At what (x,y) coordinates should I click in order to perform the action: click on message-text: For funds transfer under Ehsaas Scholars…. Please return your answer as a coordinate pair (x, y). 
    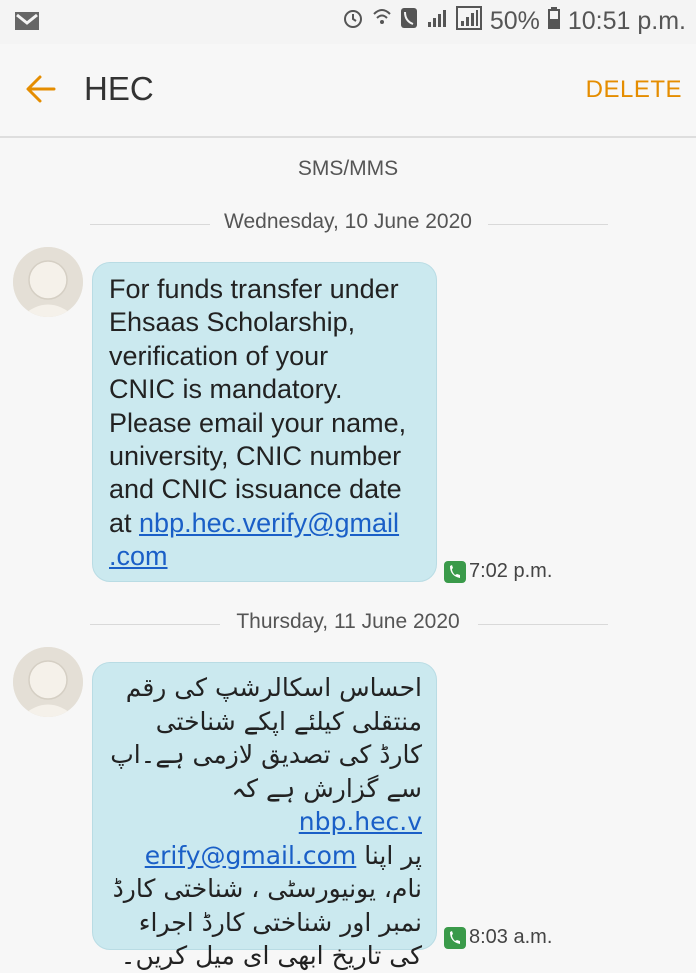
    Looking at the image, I should click on (258, 423).